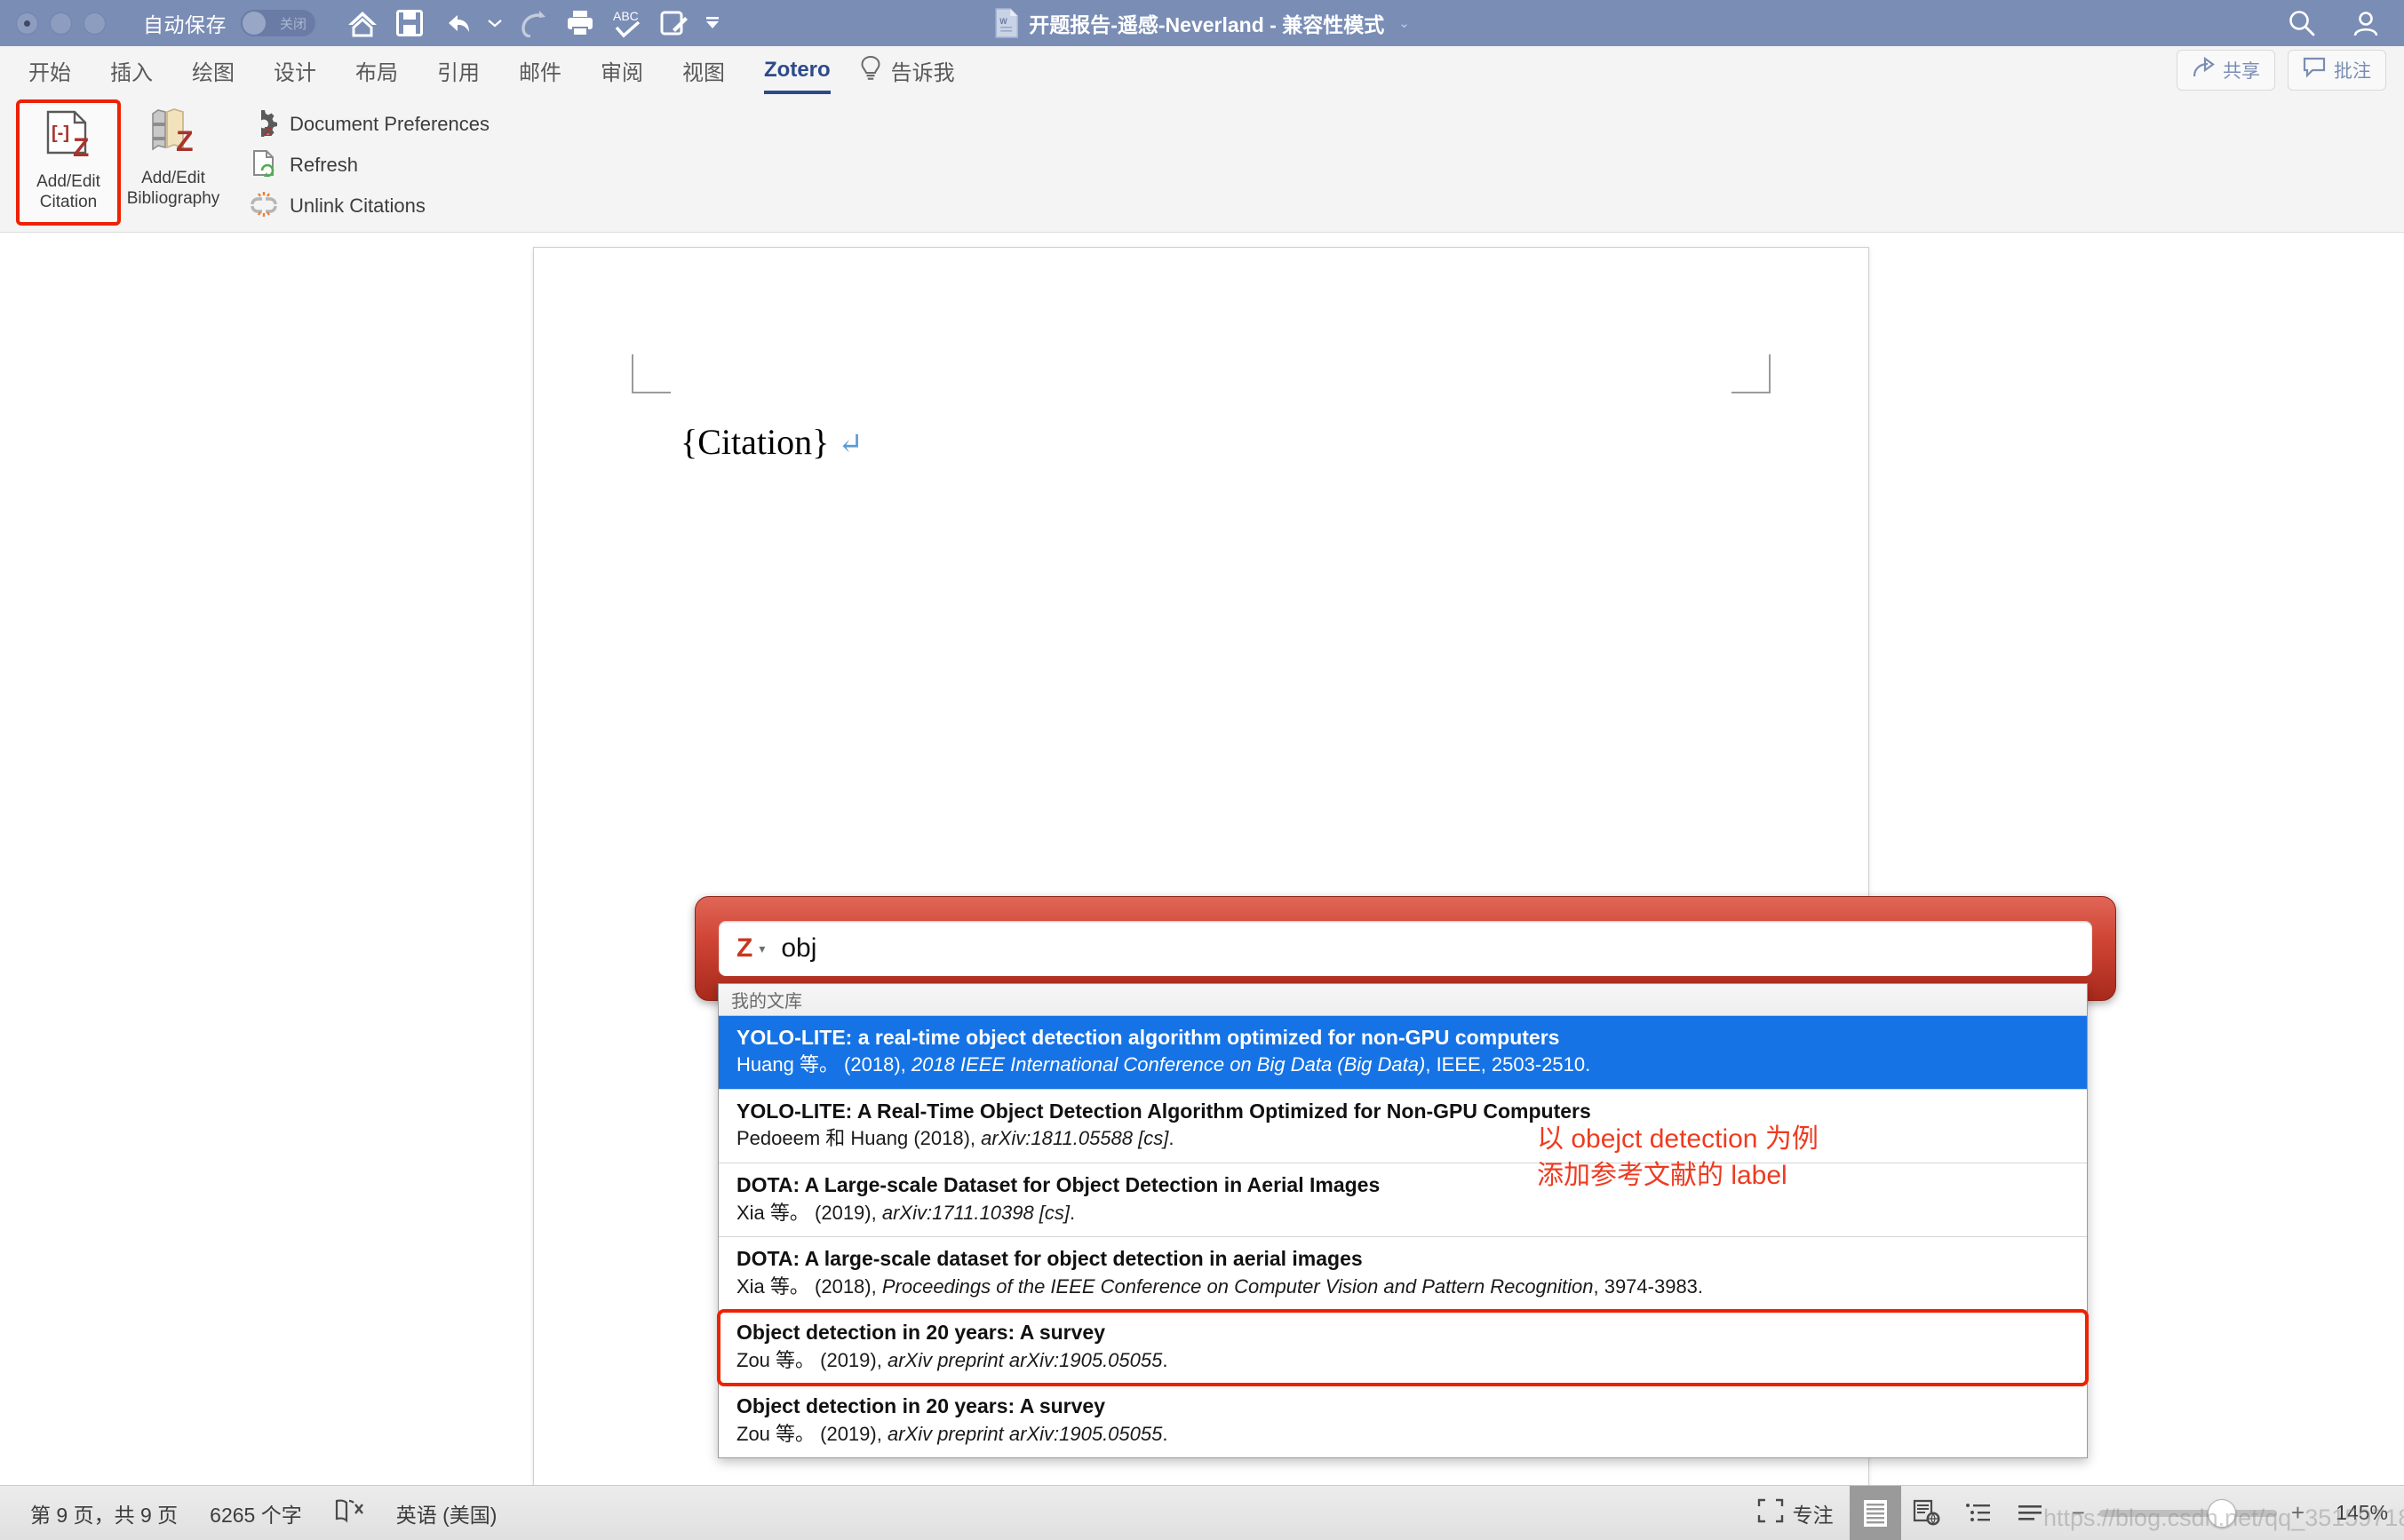 The image size is (2404, 1540). I want to click on close-window-button, so click(27, 24).